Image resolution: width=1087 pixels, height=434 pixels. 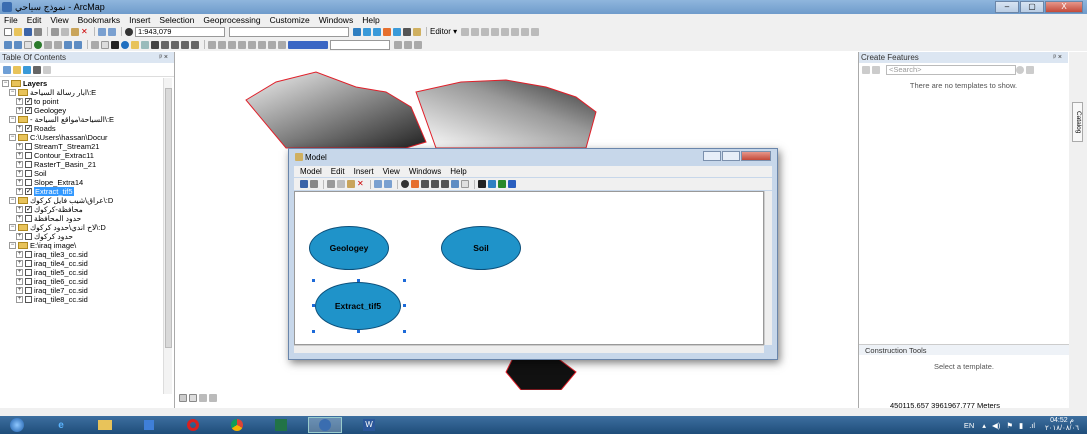 I want to click on toc-layer: + ✓ to point, so click(x=88, y=101).